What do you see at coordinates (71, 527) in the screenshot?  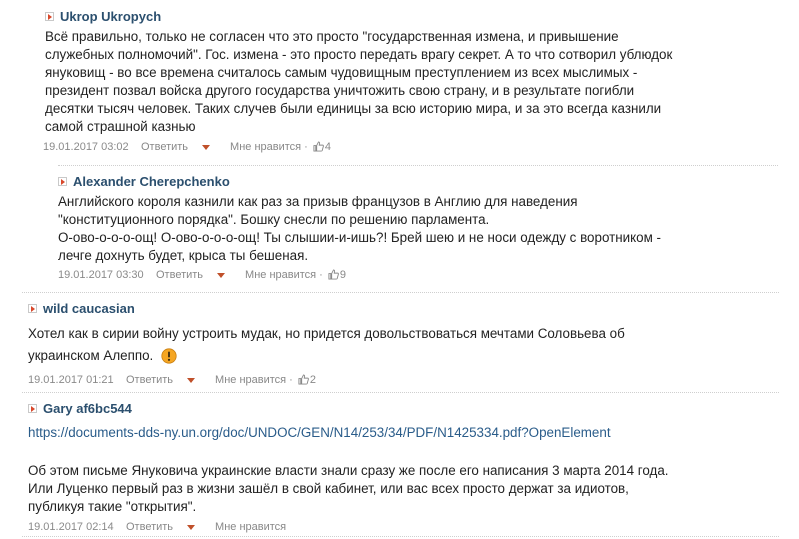 I see `comment-date: 19.01.2017 02:14` at bounding box center [71, 527].